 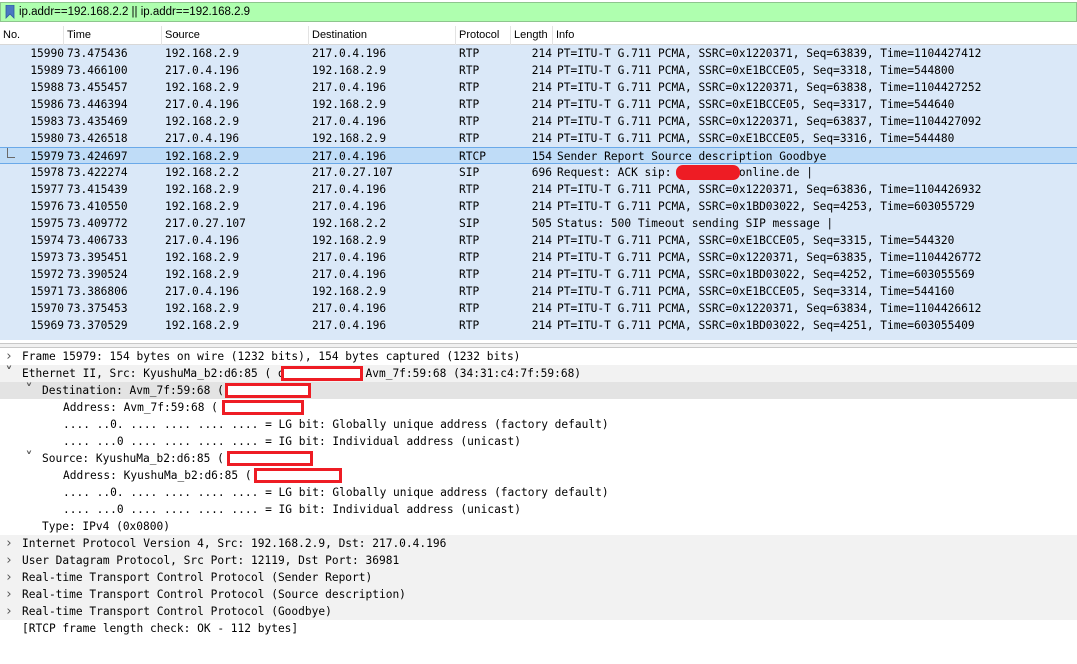 What do you see at coordinates (32, 35) in the screenshot?
I see `column-header-no: No.` at bounding box center [32, 35].